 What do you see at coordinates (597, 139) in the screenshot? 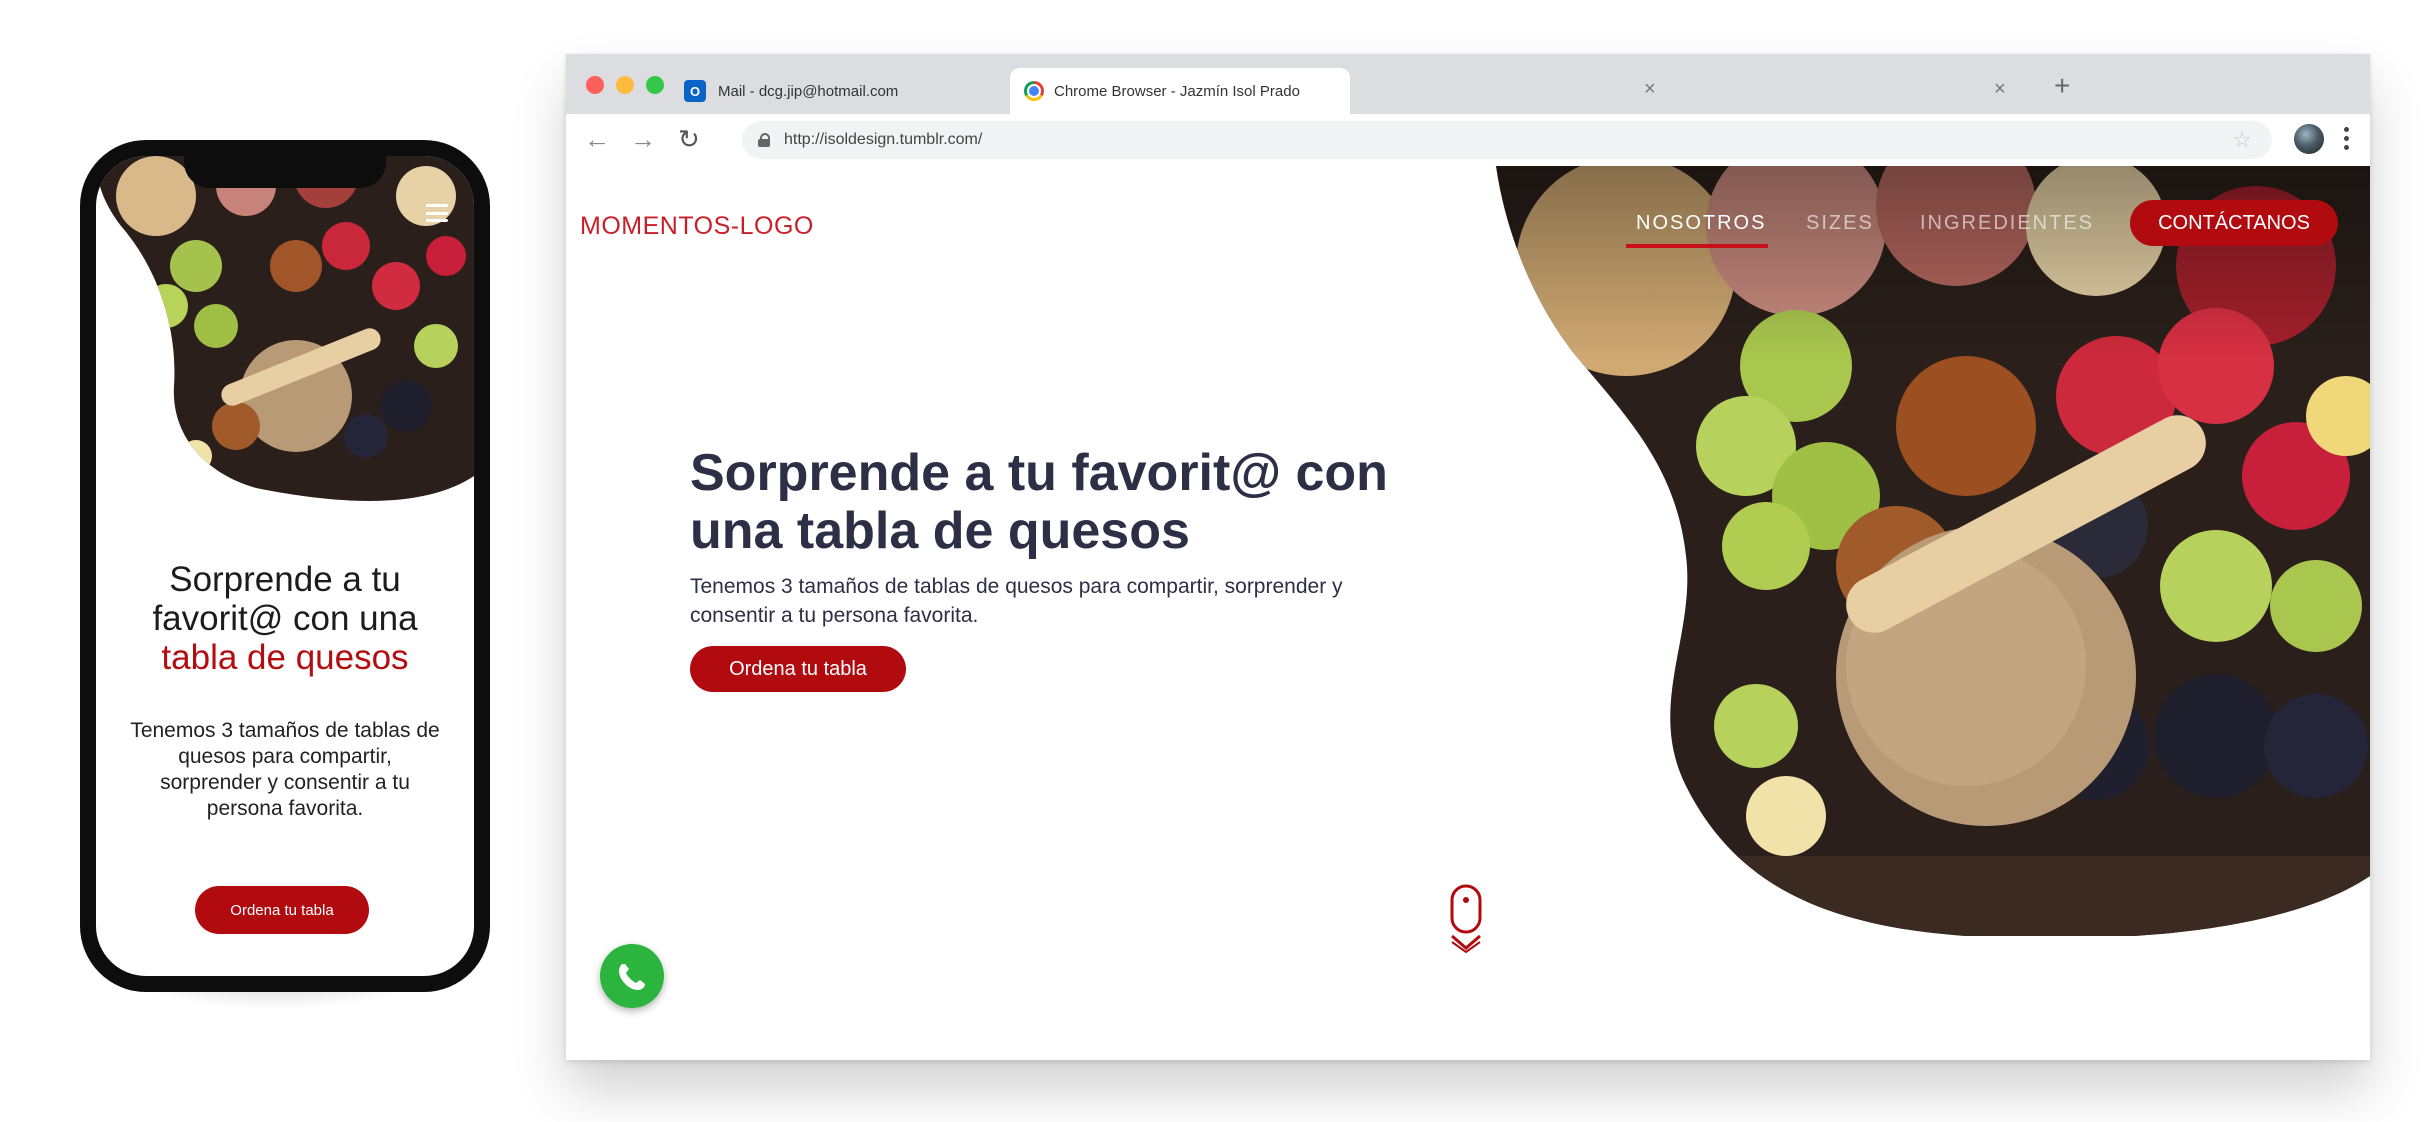
I see `back-icon: ←` at bounding box center [597, 139].